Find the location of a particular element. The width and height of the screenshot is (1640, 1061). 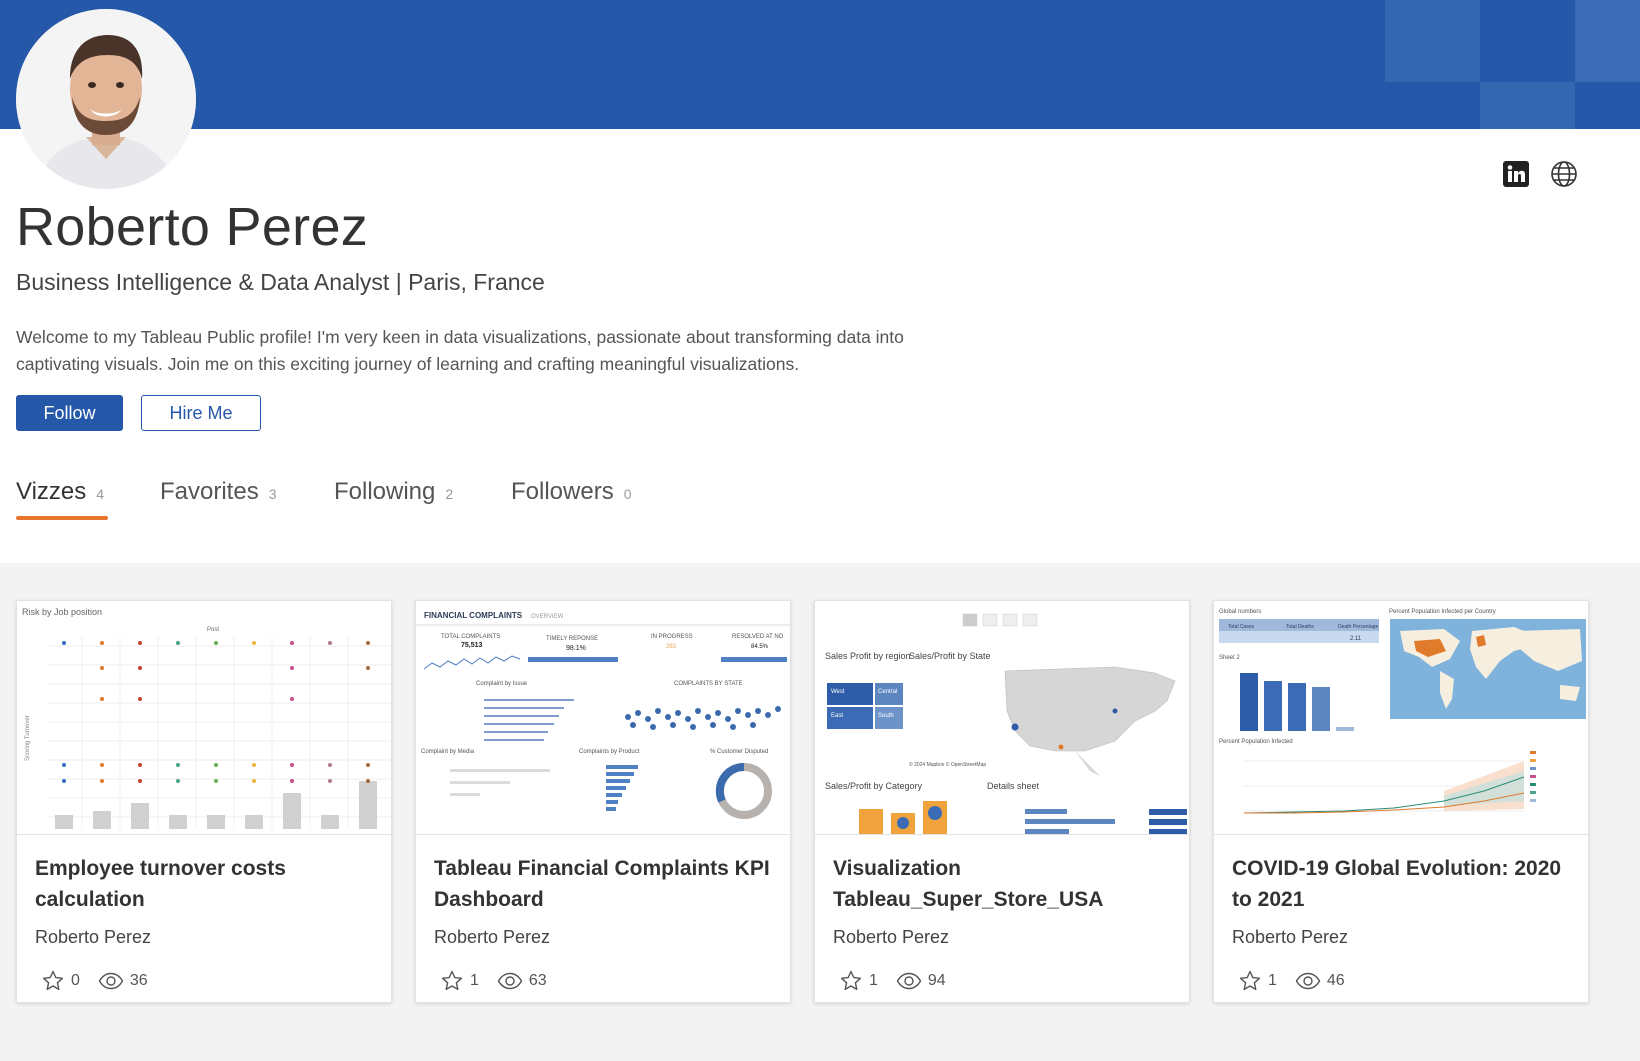

kpi-label: TIMELY REPONSE is located at coordinates (572, 639).